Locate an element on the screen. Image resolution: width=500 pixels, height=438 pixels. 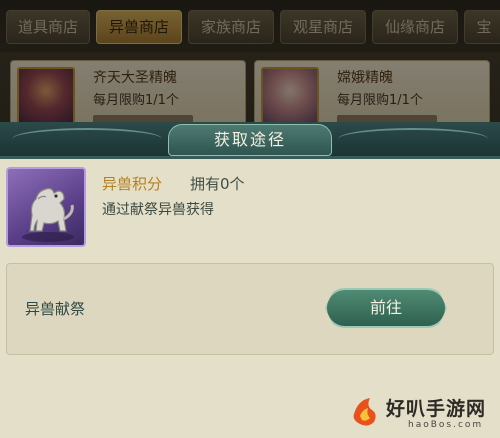
popup-title: 获取途径 is located at coordinates (249, 139).